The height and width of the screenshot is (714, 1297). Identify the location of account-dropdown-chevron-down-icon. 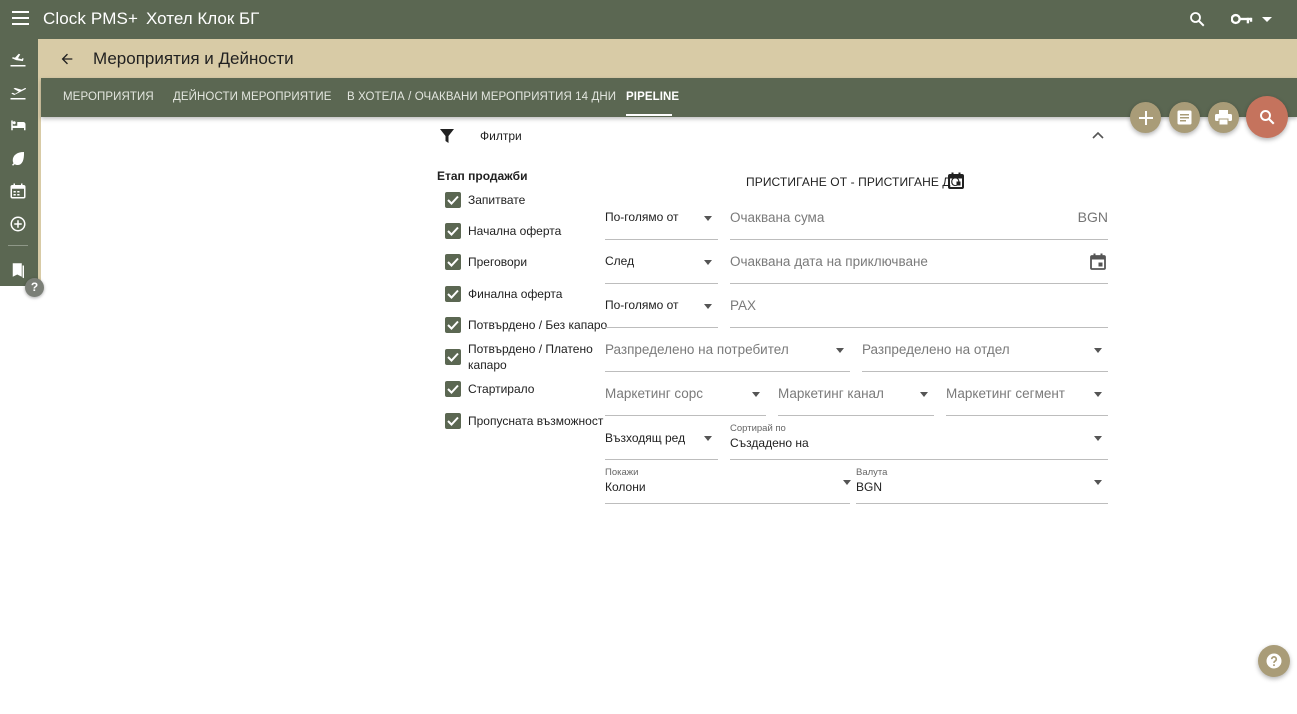
(1267, 19).